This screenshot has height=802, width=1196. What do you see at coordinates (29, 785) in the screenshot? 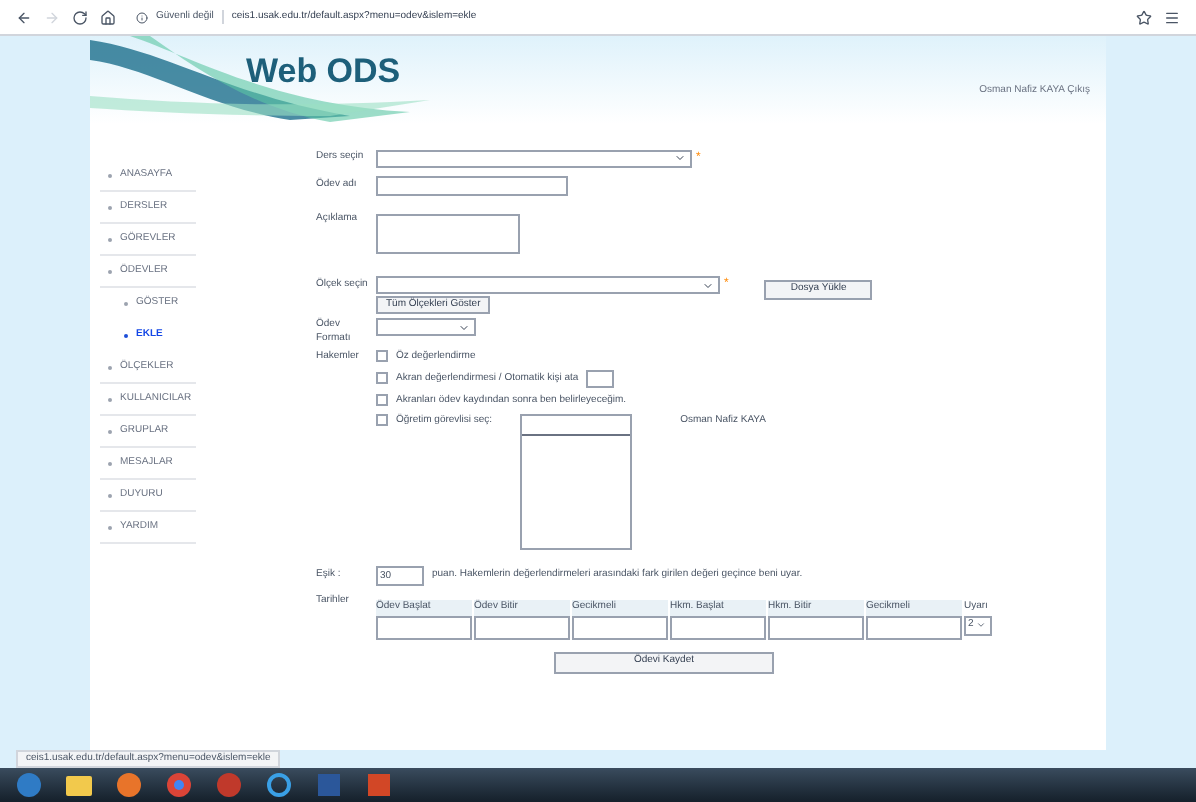
I see `start-orb-icon` at bounding box center [29, 785].